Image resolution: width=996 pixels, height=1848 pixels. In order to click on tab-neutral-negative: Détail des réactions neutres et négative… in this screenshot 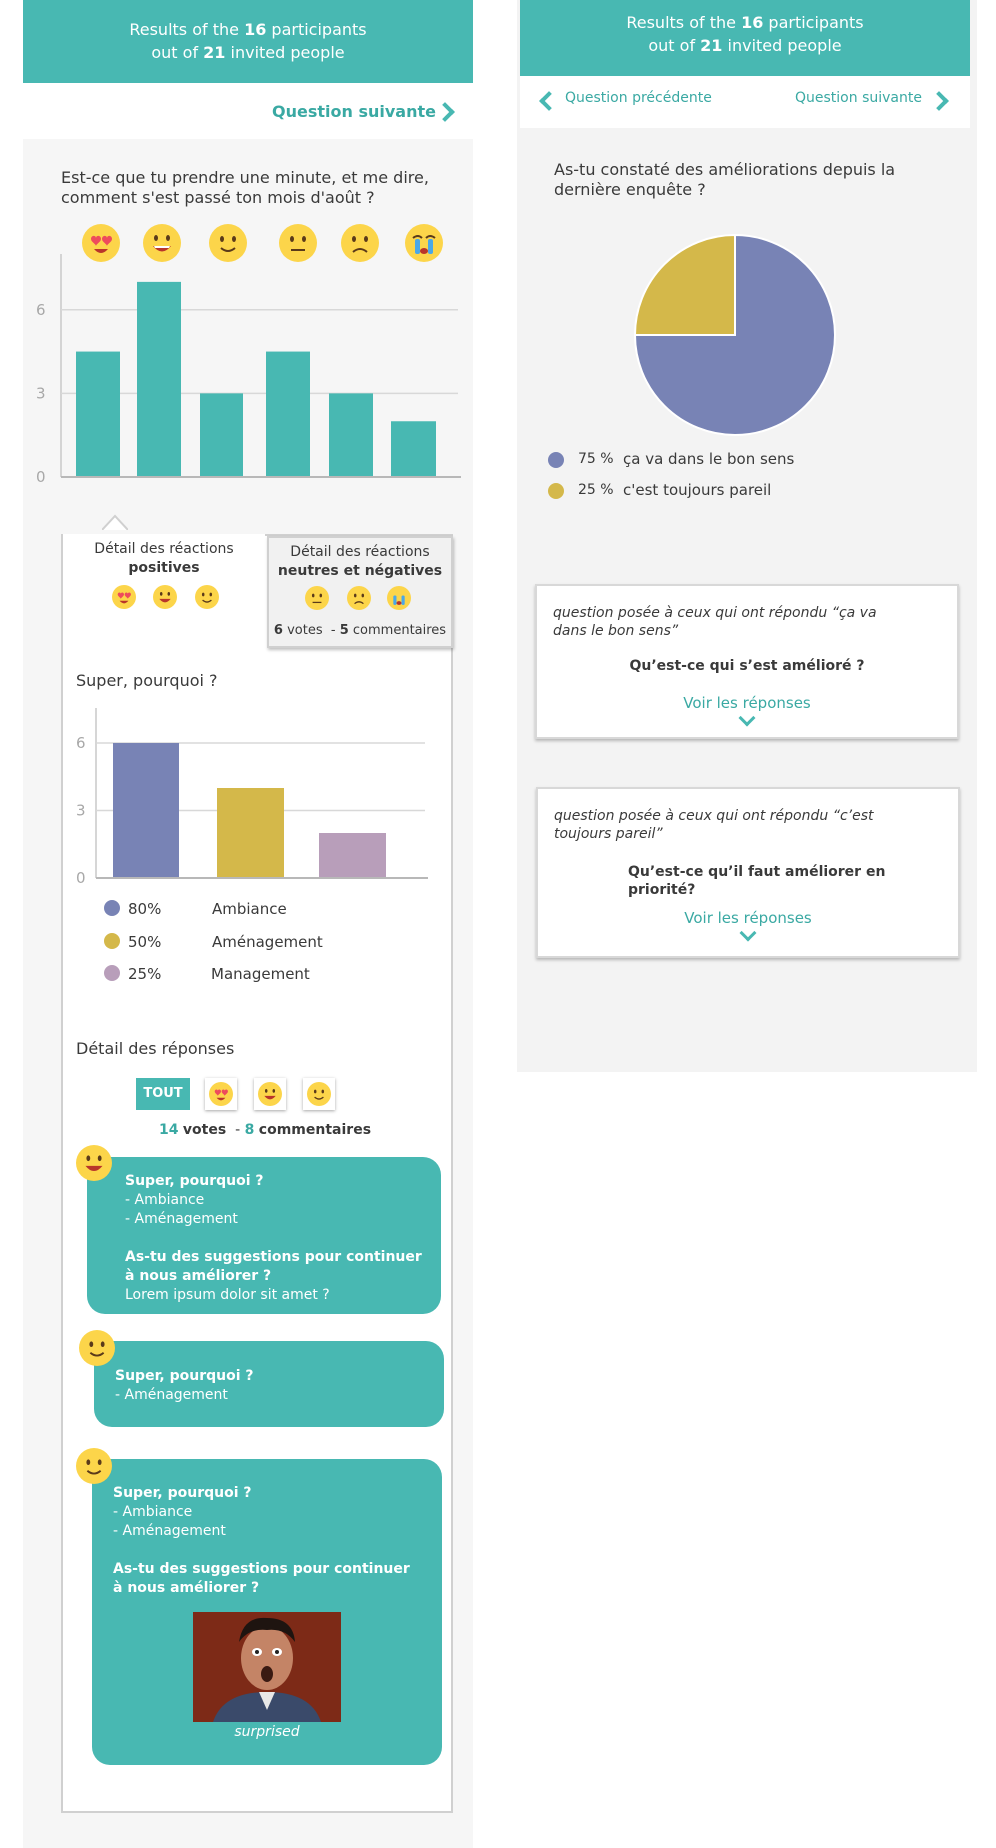, I will do `click(360, 592)`.